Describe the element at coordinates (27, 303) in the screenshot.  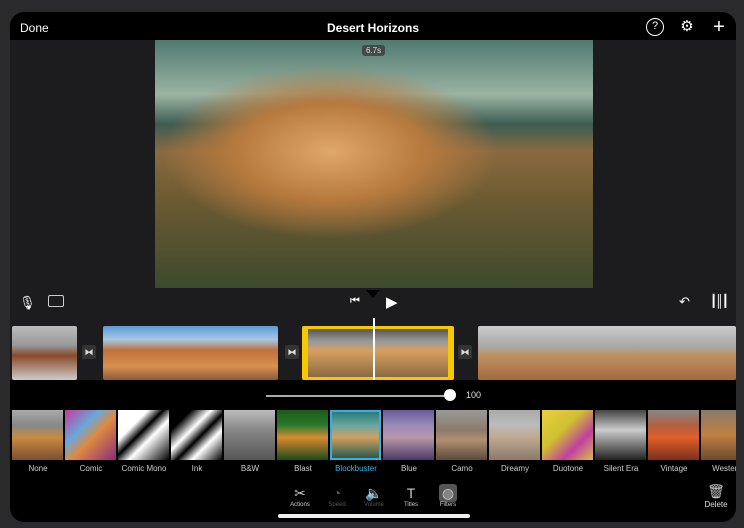
I see `microphone-icon: 🎙` at that location.